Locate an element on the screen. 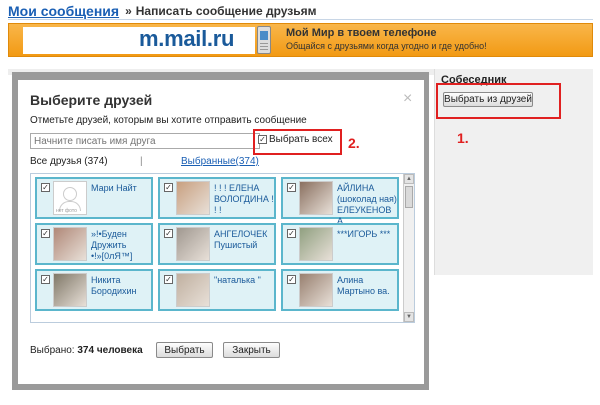 The height and width of the screenshot is (405, 600). friend-card: ✓ АЙЛИНА (шоколад ная) ЕЛЕУКЕНОВА is located at coordinates (340, 201).